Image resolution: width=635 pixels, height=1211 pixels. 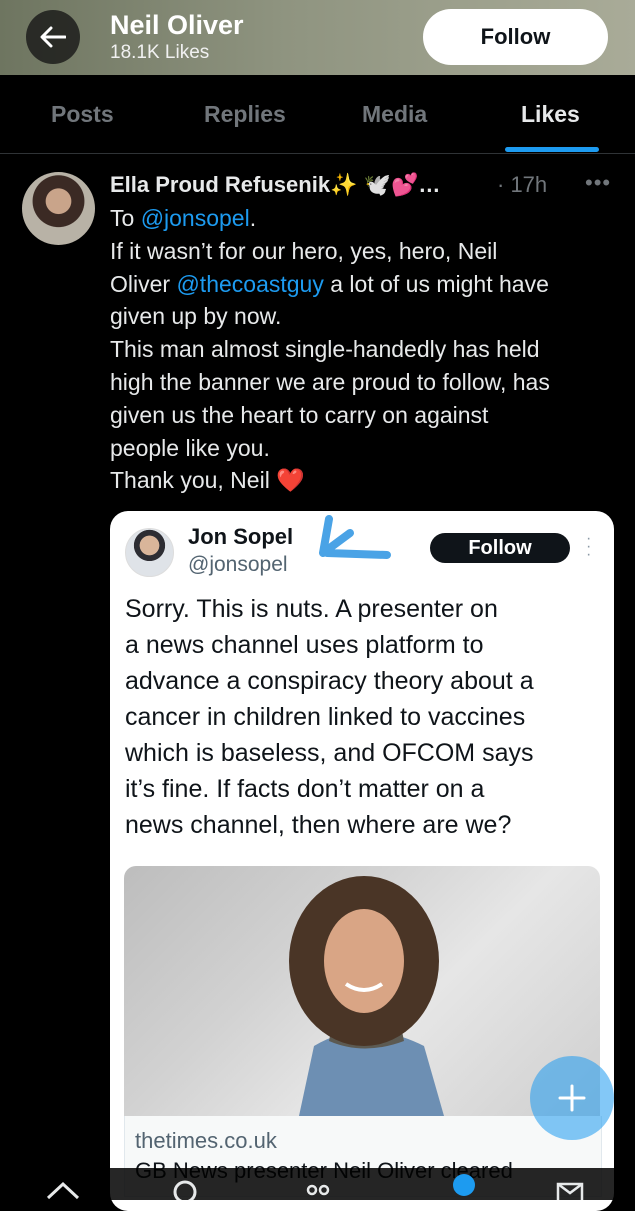 What do you see at coordinates (589, 546) in the screenshot?
I see `embedded-more-icon: · · ·` at bounding box center [589, 546].